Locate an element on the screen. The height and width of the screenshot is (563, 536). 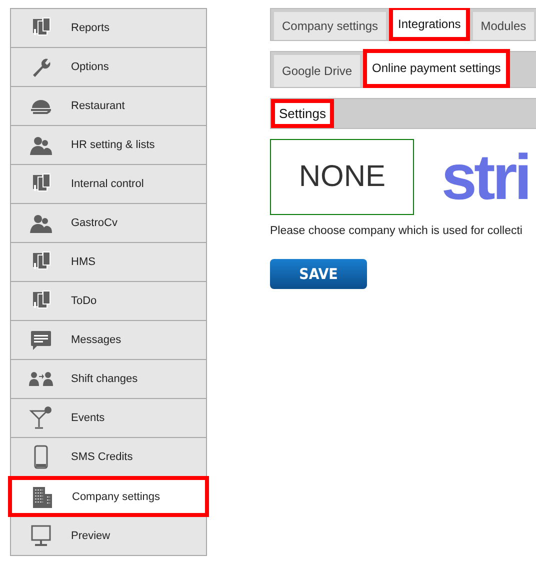
sidebar-item: Preview is located at coordinates (108, 536).